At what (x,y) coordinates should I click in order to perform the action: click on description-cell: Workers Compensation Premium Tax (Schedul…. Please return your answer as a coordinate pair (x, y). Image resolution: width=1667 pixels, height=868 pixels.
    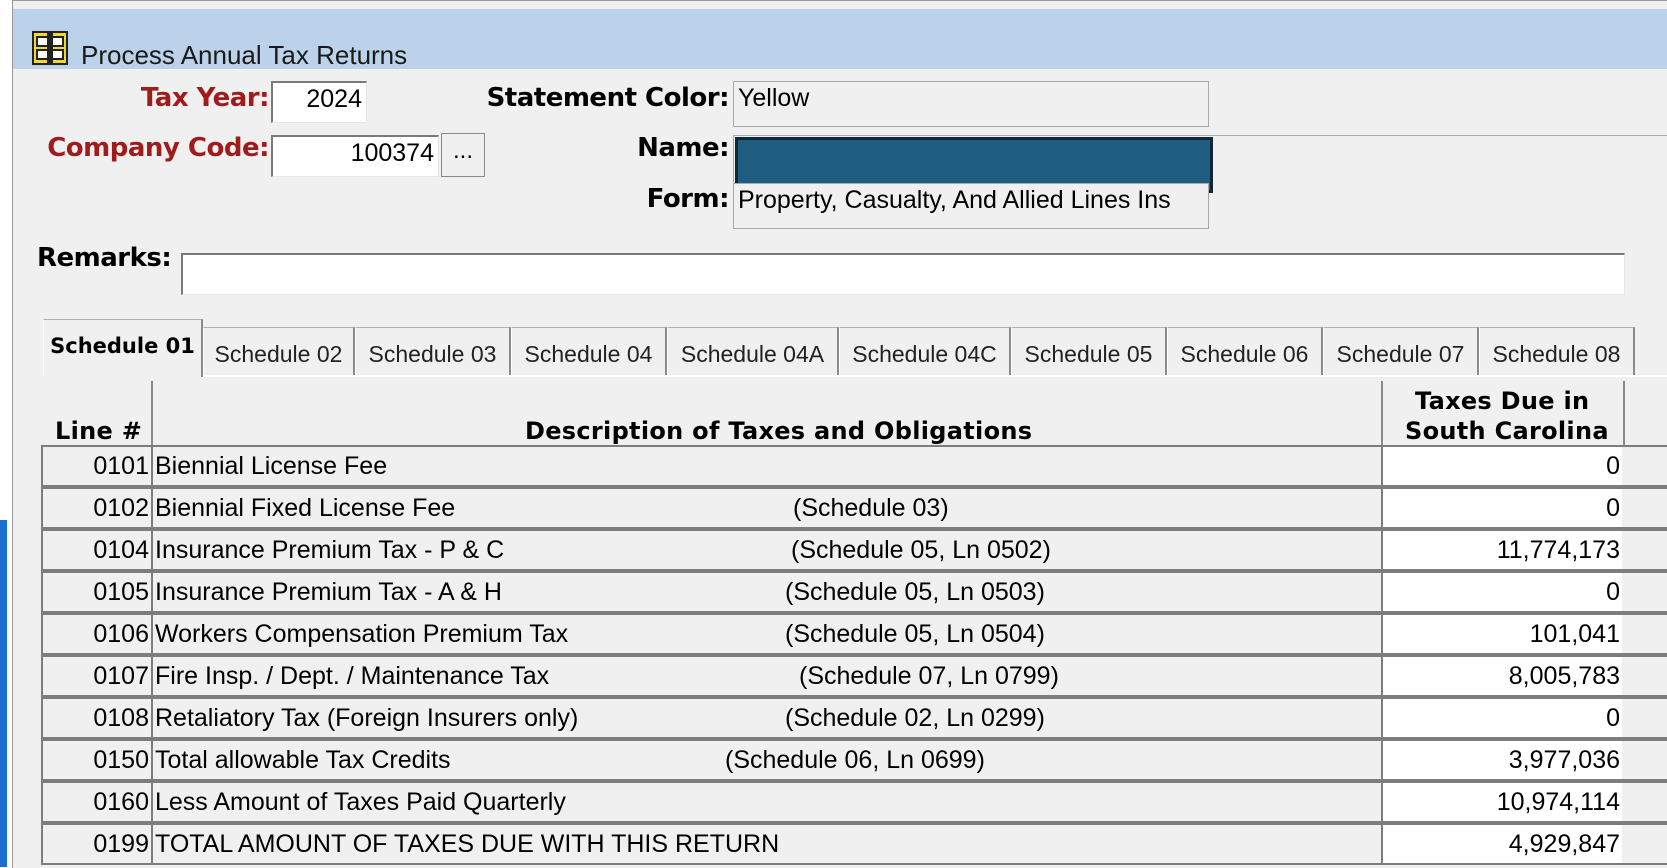
    Looking at the image, I should click on (767, 634).